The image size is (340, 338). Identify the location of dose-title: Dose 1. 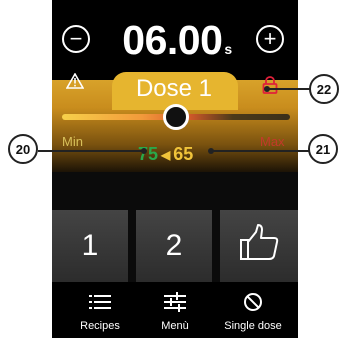
(174, 88).